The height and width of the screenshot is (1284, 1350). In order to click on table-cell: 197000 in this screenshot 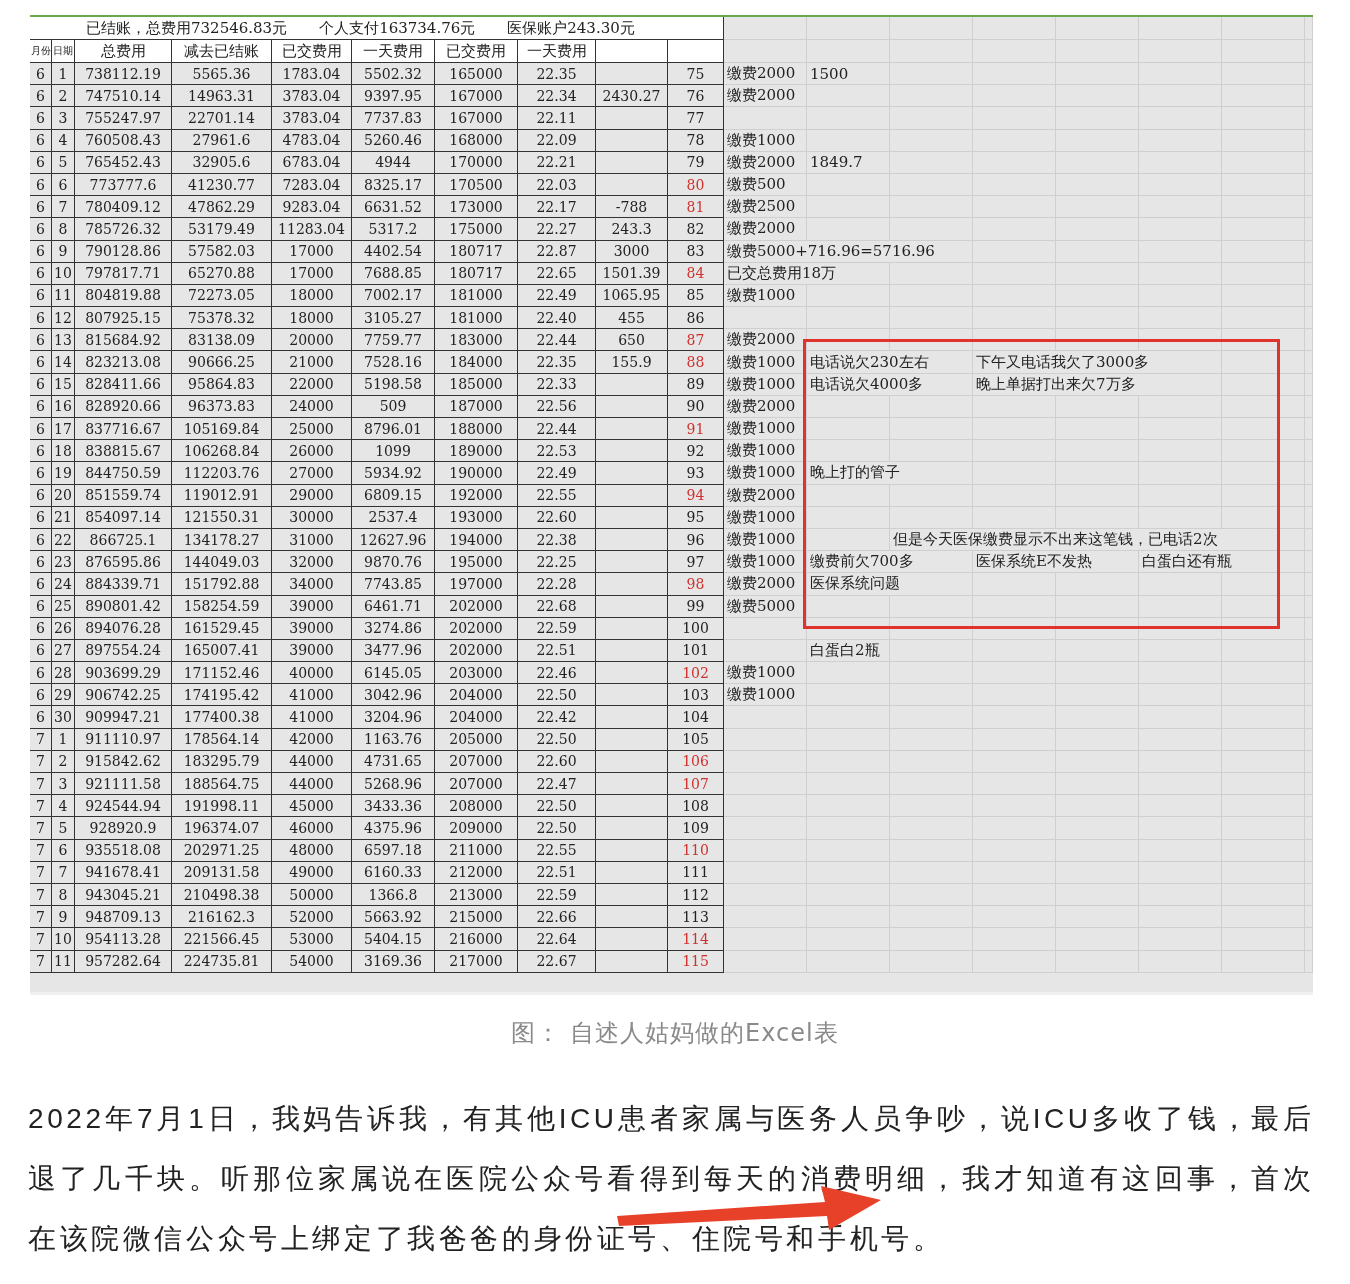, I will do `click(476, 584)`.